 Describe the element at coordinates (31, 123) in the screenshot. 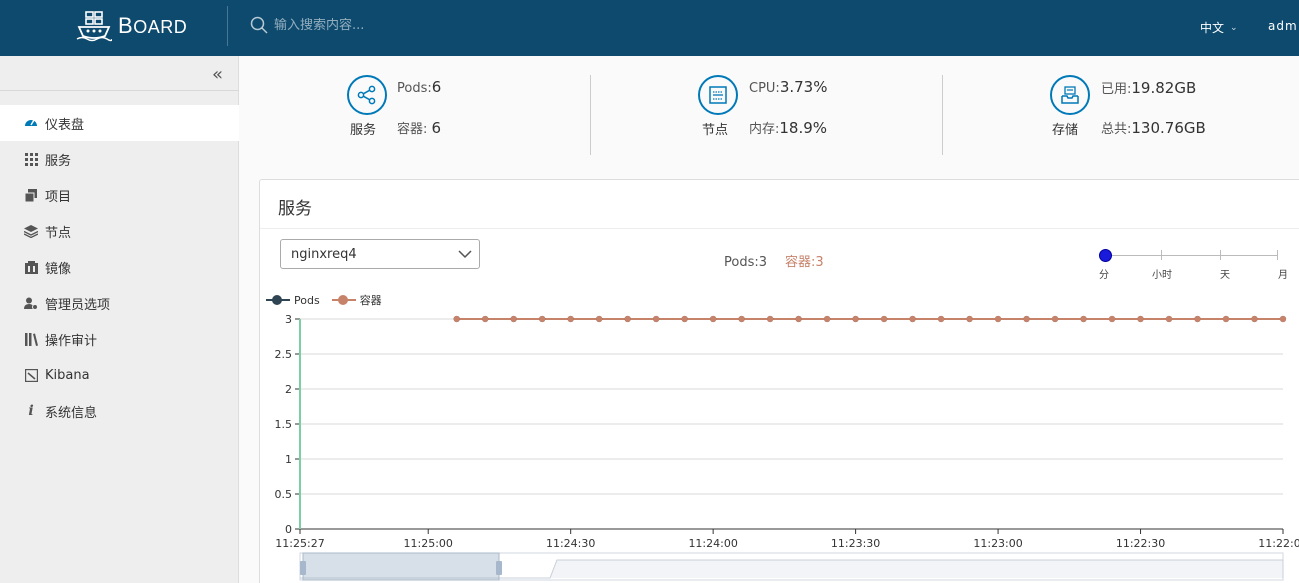

I see `dashboard-icon` at that location.